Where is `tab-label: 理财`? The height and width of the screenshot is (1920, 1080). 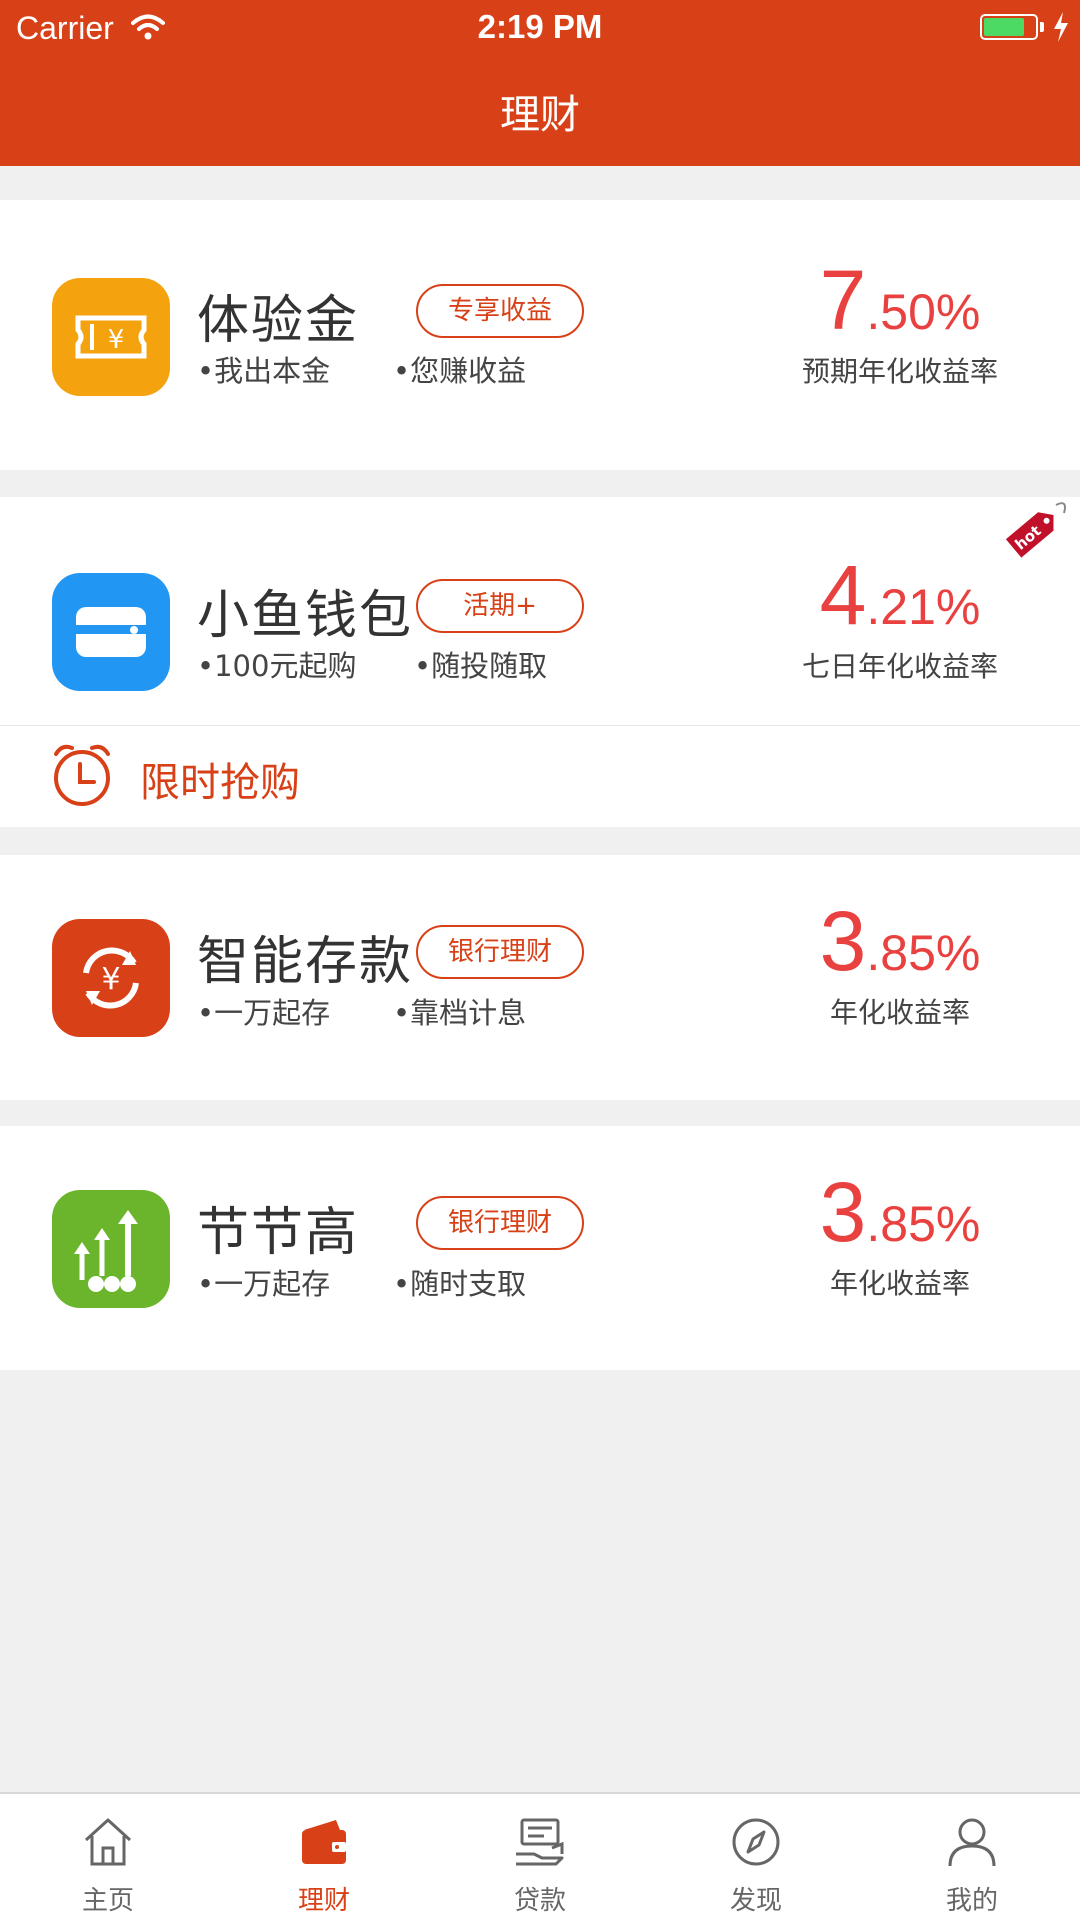 tab-label: 理财 is located at coordinates (323, 1901).